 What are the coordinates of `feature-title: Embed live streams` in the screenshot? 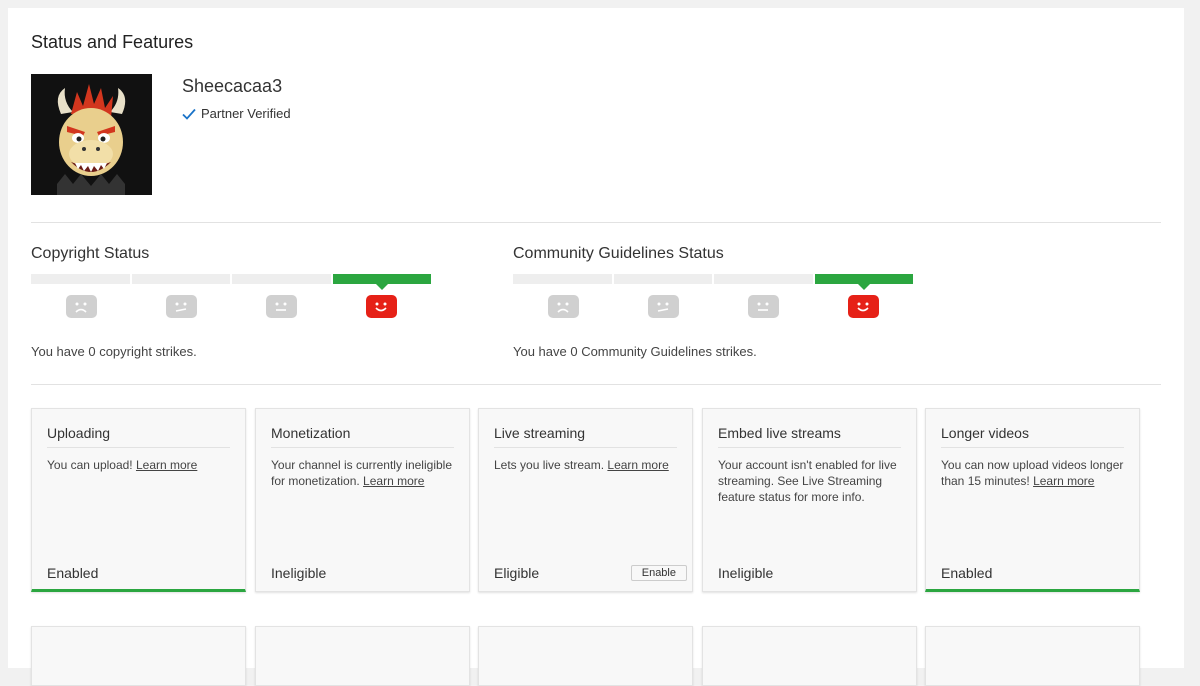 It's located at (779, 433).